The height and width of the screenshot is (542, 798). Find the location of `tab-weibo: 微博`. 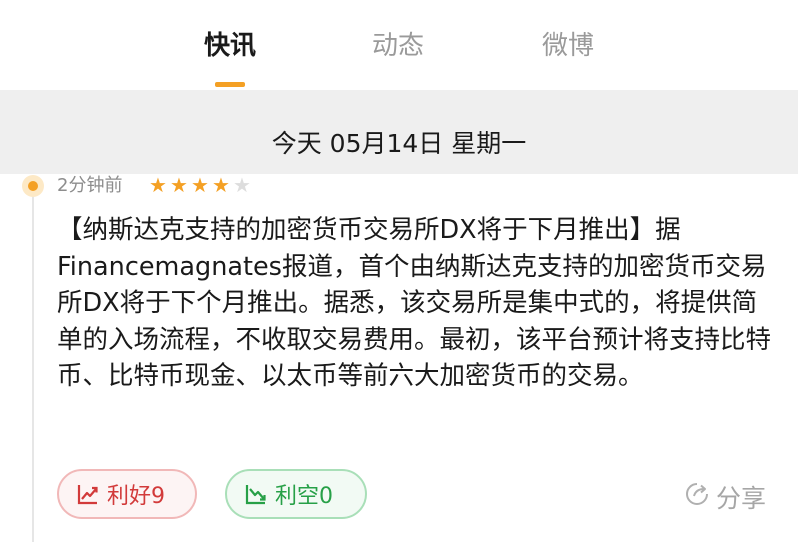

tab-weibo: 微博 is located at coordinates (568, 46).